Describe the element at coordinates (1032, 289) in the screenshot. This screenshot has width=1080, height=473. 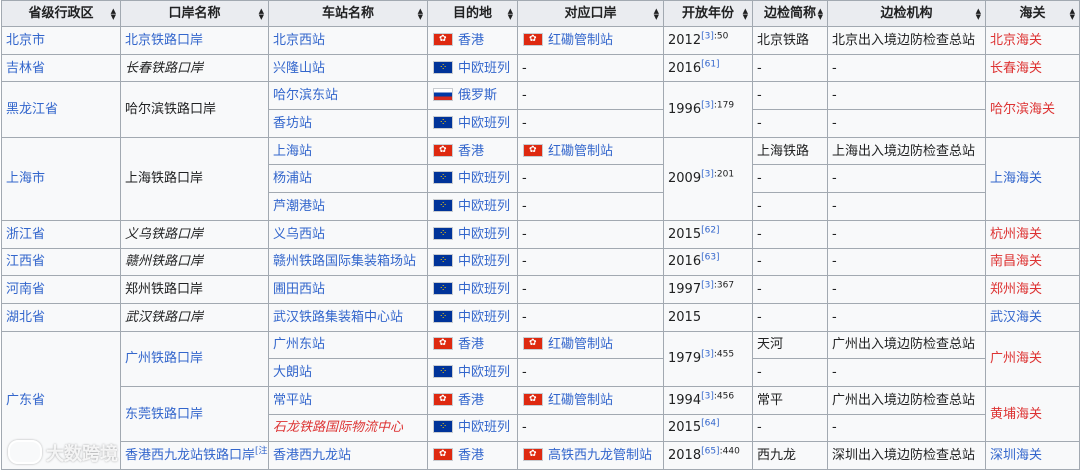
I see `customs-link: 郑州海关` at that location.